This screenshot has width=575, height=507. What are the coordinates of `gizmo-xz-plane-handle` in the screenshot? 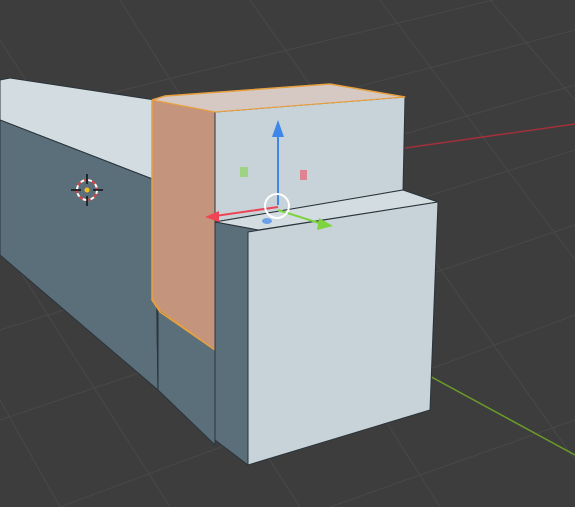 It's located at (244, 172).